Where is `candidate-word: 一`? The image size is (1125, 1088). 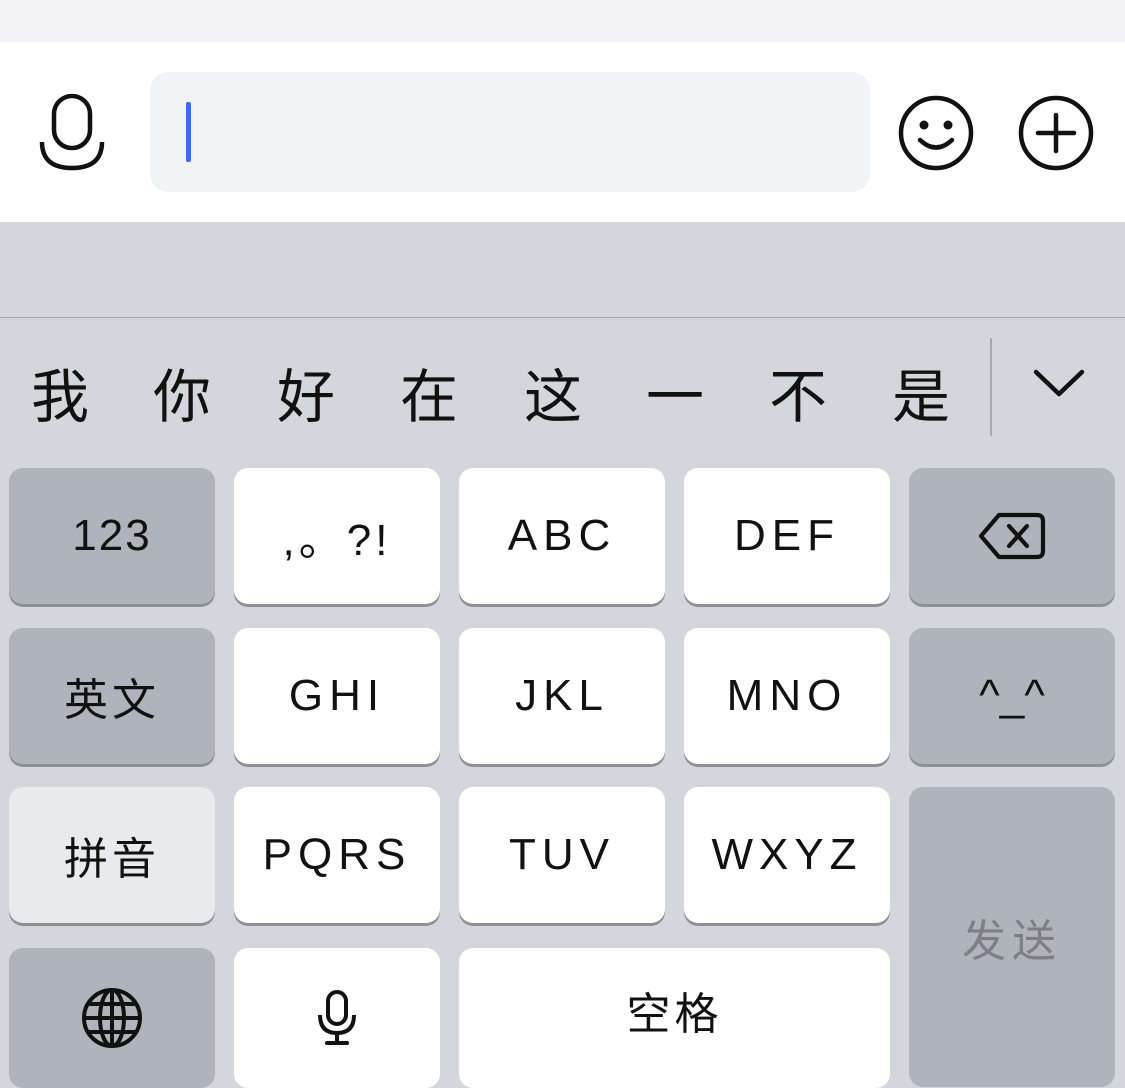 candidate-word: 一 is located at coordinates (675, 397).